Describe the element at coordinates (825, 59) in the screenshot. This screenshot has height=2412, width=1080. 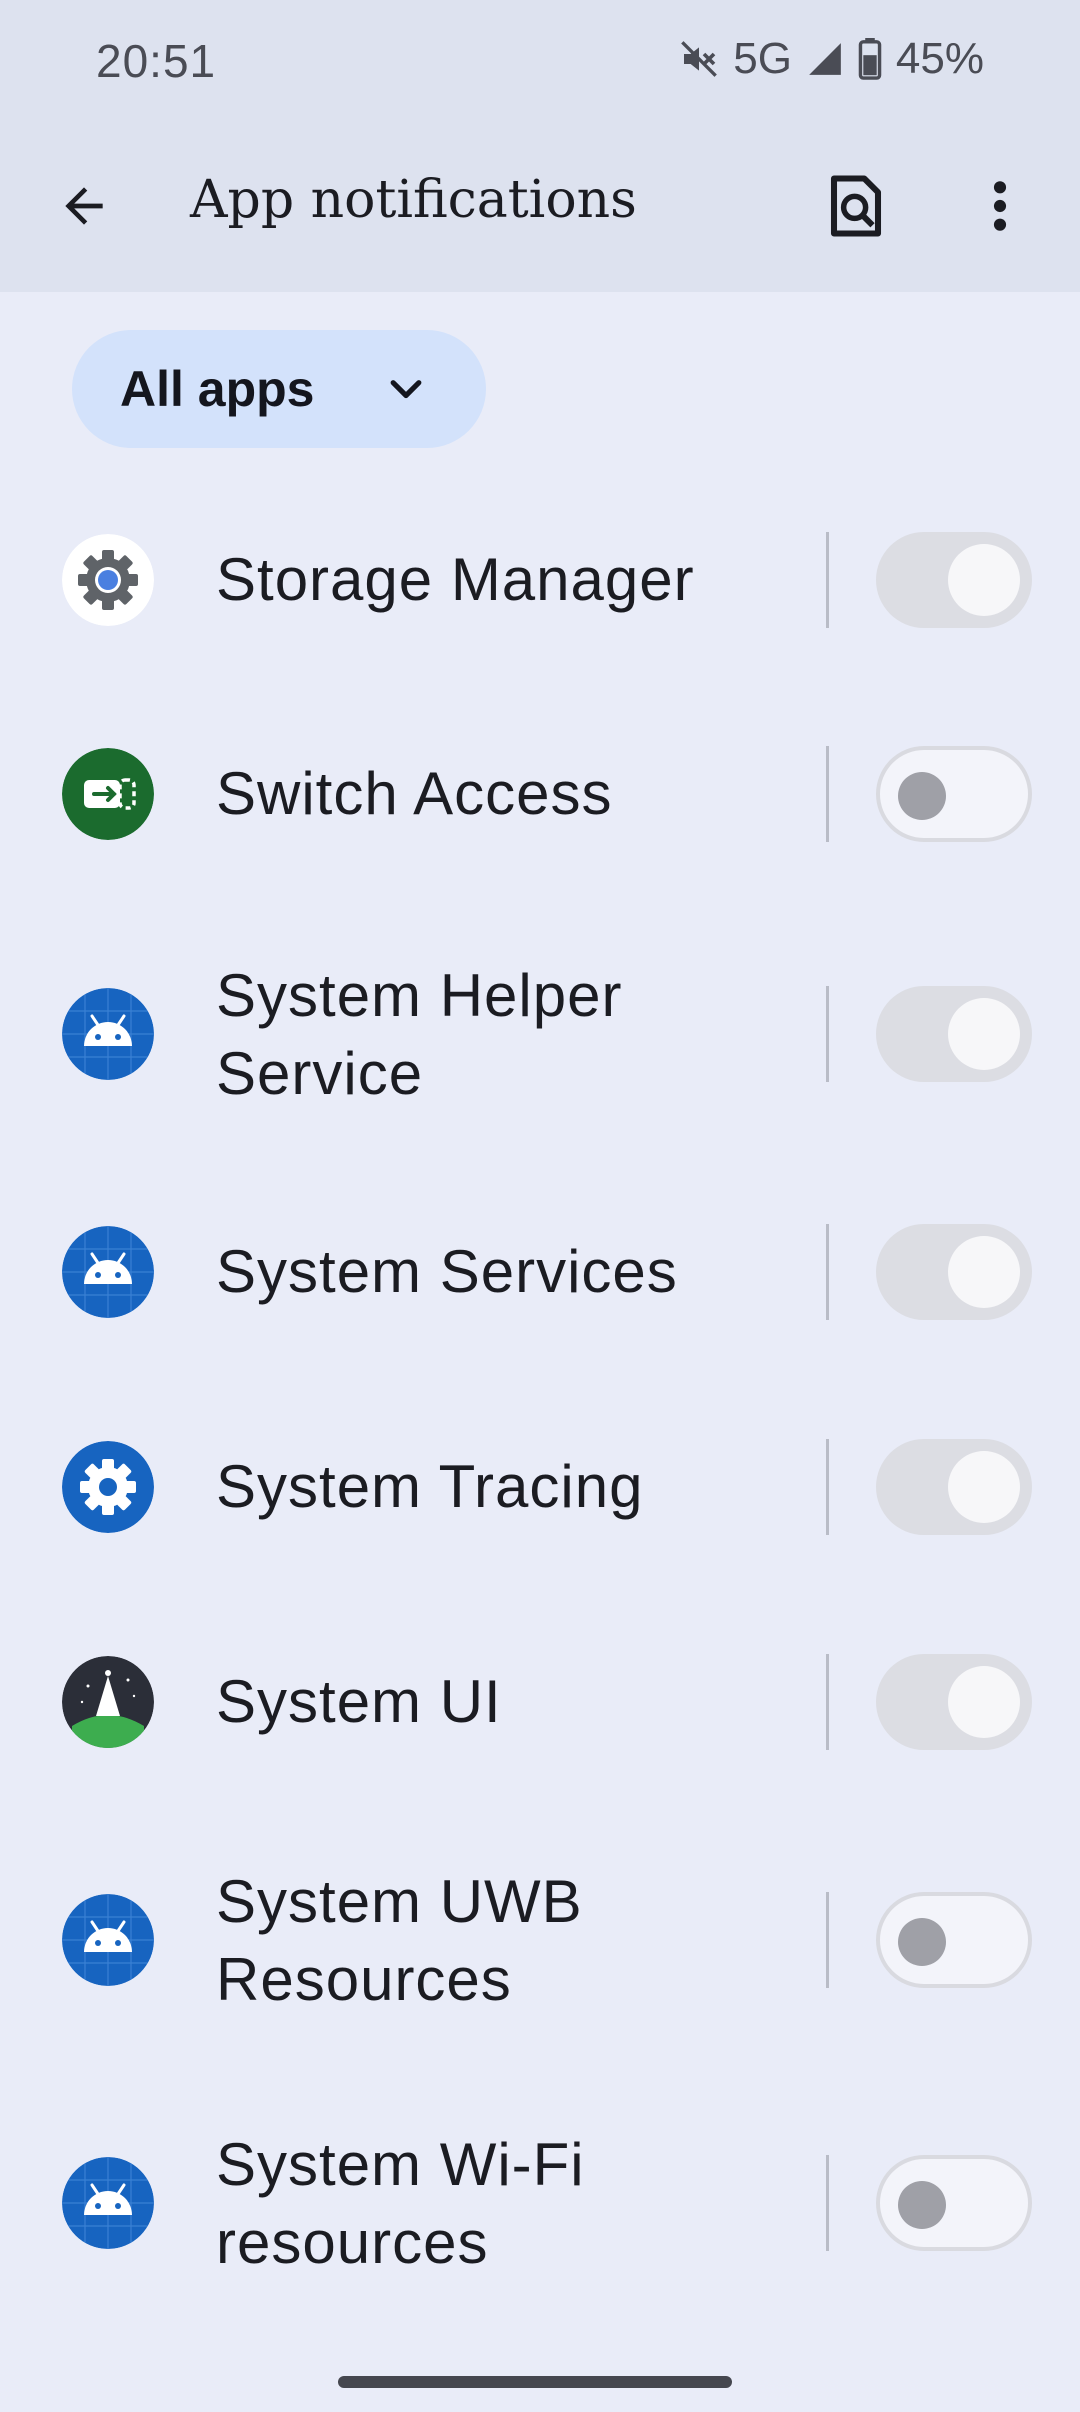
I see `signal-icon` at that location.